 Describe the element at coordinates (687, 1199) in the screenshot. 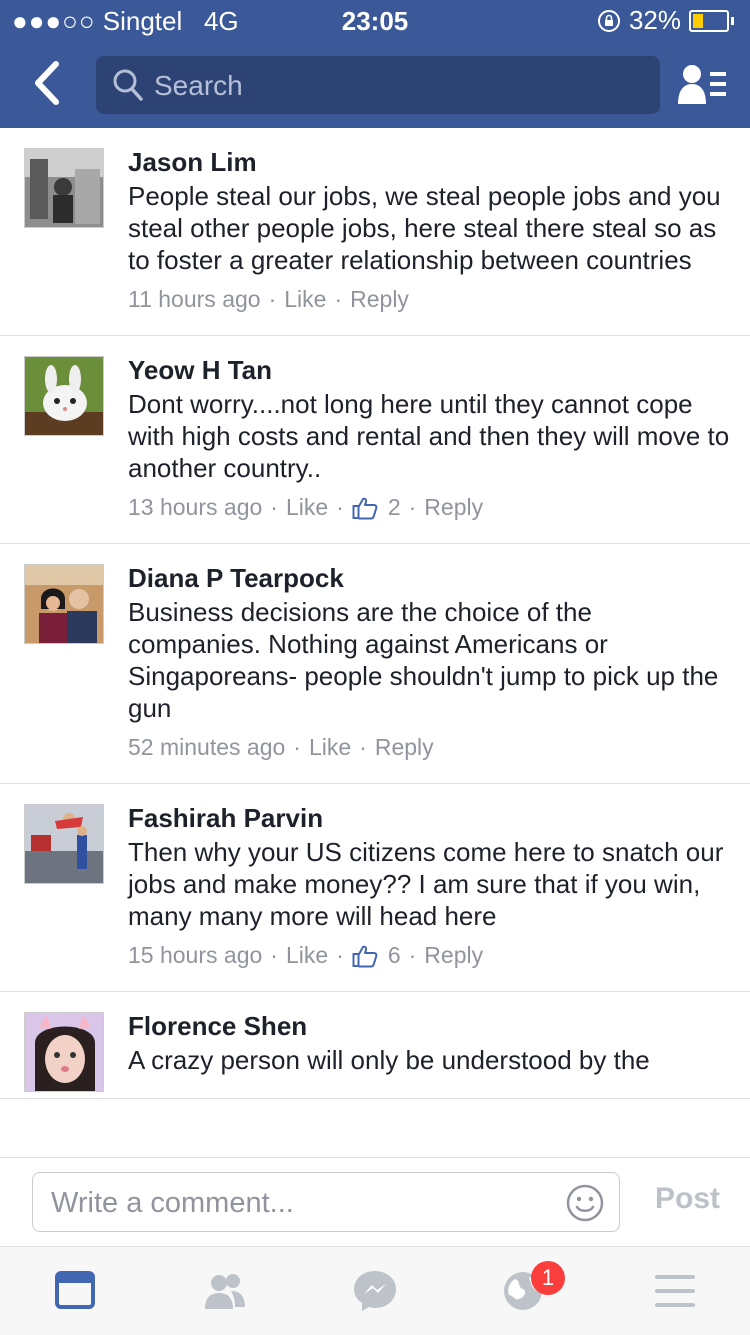

I see `post-button: Post` at that location.